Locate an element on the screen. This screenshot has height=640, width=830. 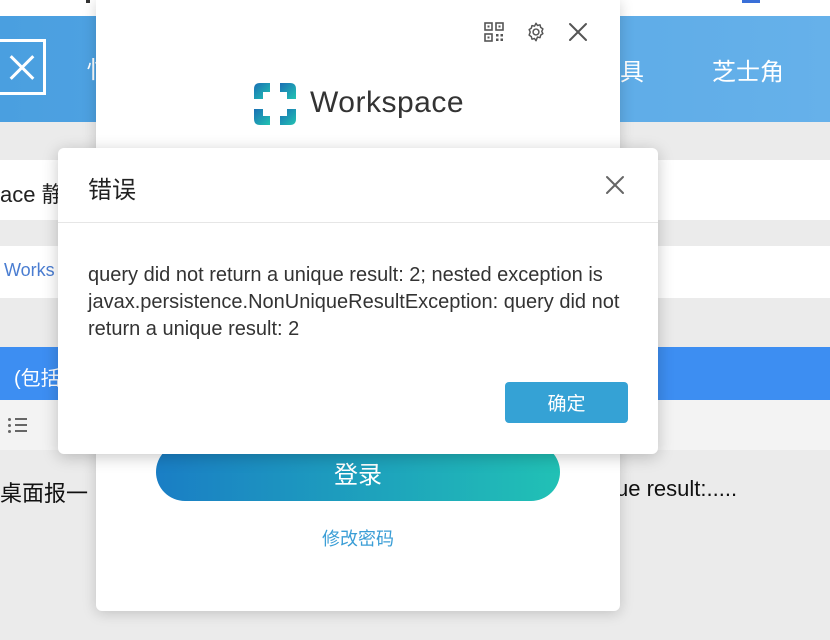
list-icon is located at coordinates (18, 425).